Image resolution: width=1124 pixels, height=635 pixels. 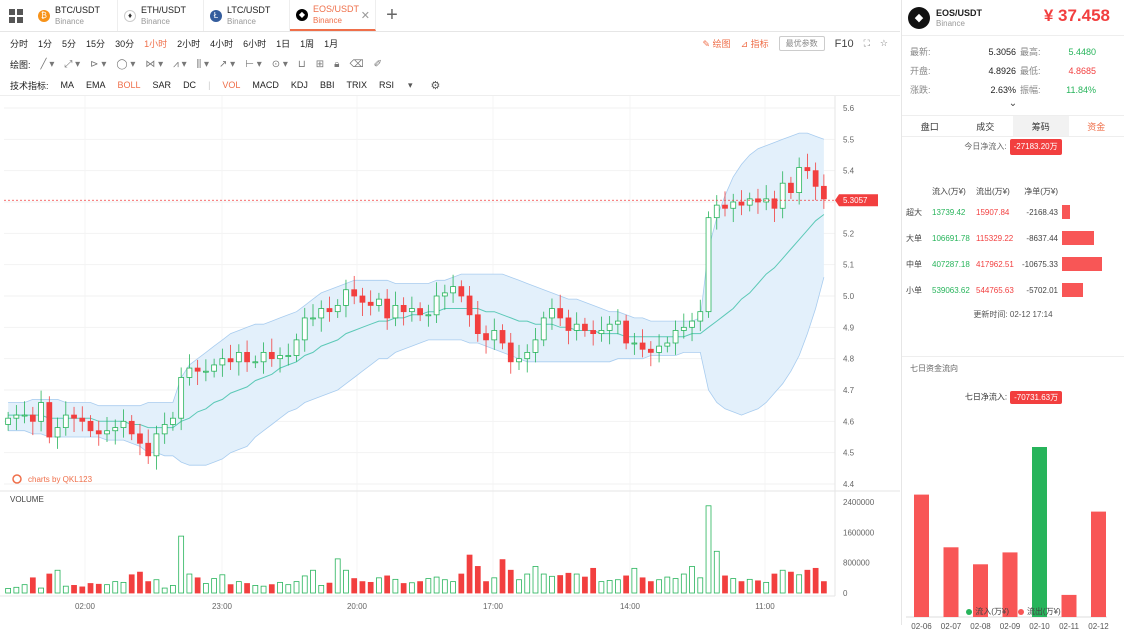 I want to click on pref-button: 最优参数, so click(x=802, y=43).